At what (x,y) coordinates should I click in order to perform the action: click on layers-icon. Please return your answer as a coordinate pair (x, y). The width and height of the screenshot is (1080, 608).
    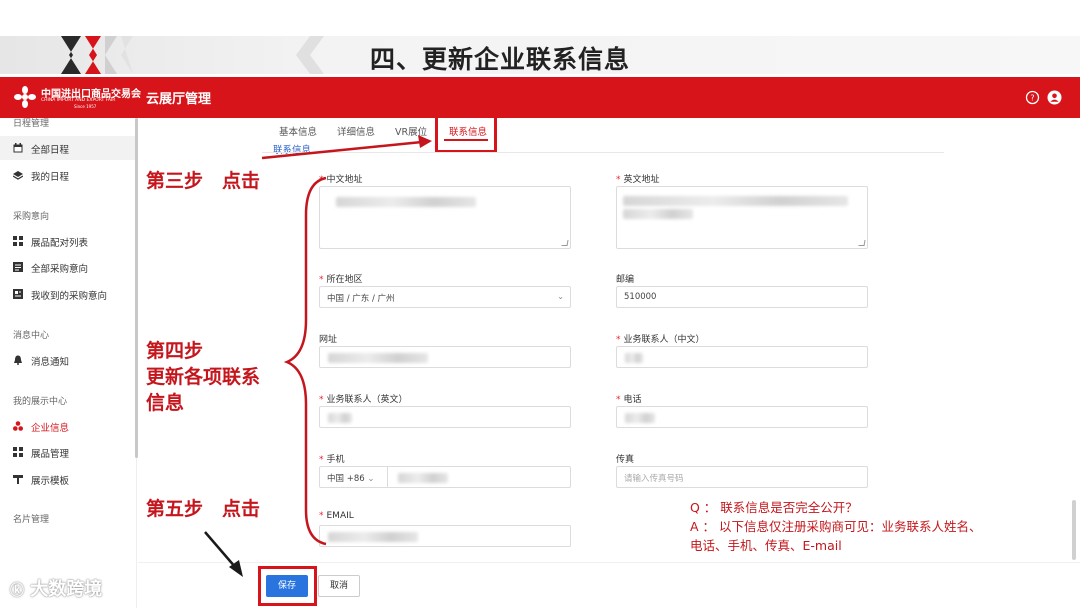
    Looking at the image, I should click on (18, 175).